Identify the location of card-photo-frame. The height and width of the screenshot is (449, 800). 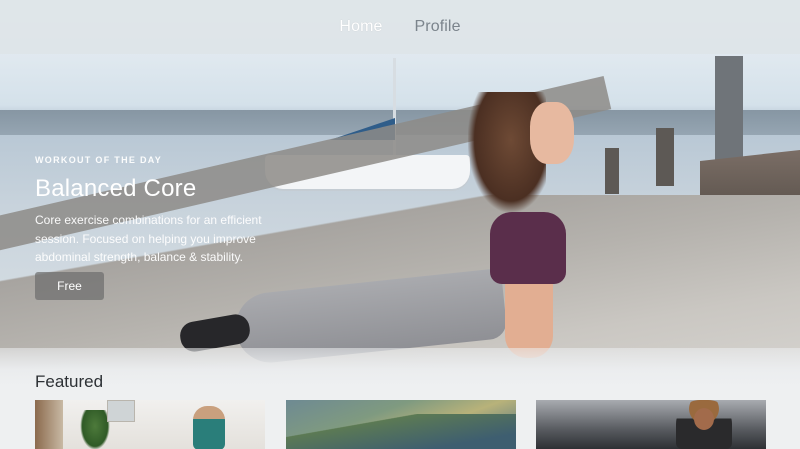
(121, 411).